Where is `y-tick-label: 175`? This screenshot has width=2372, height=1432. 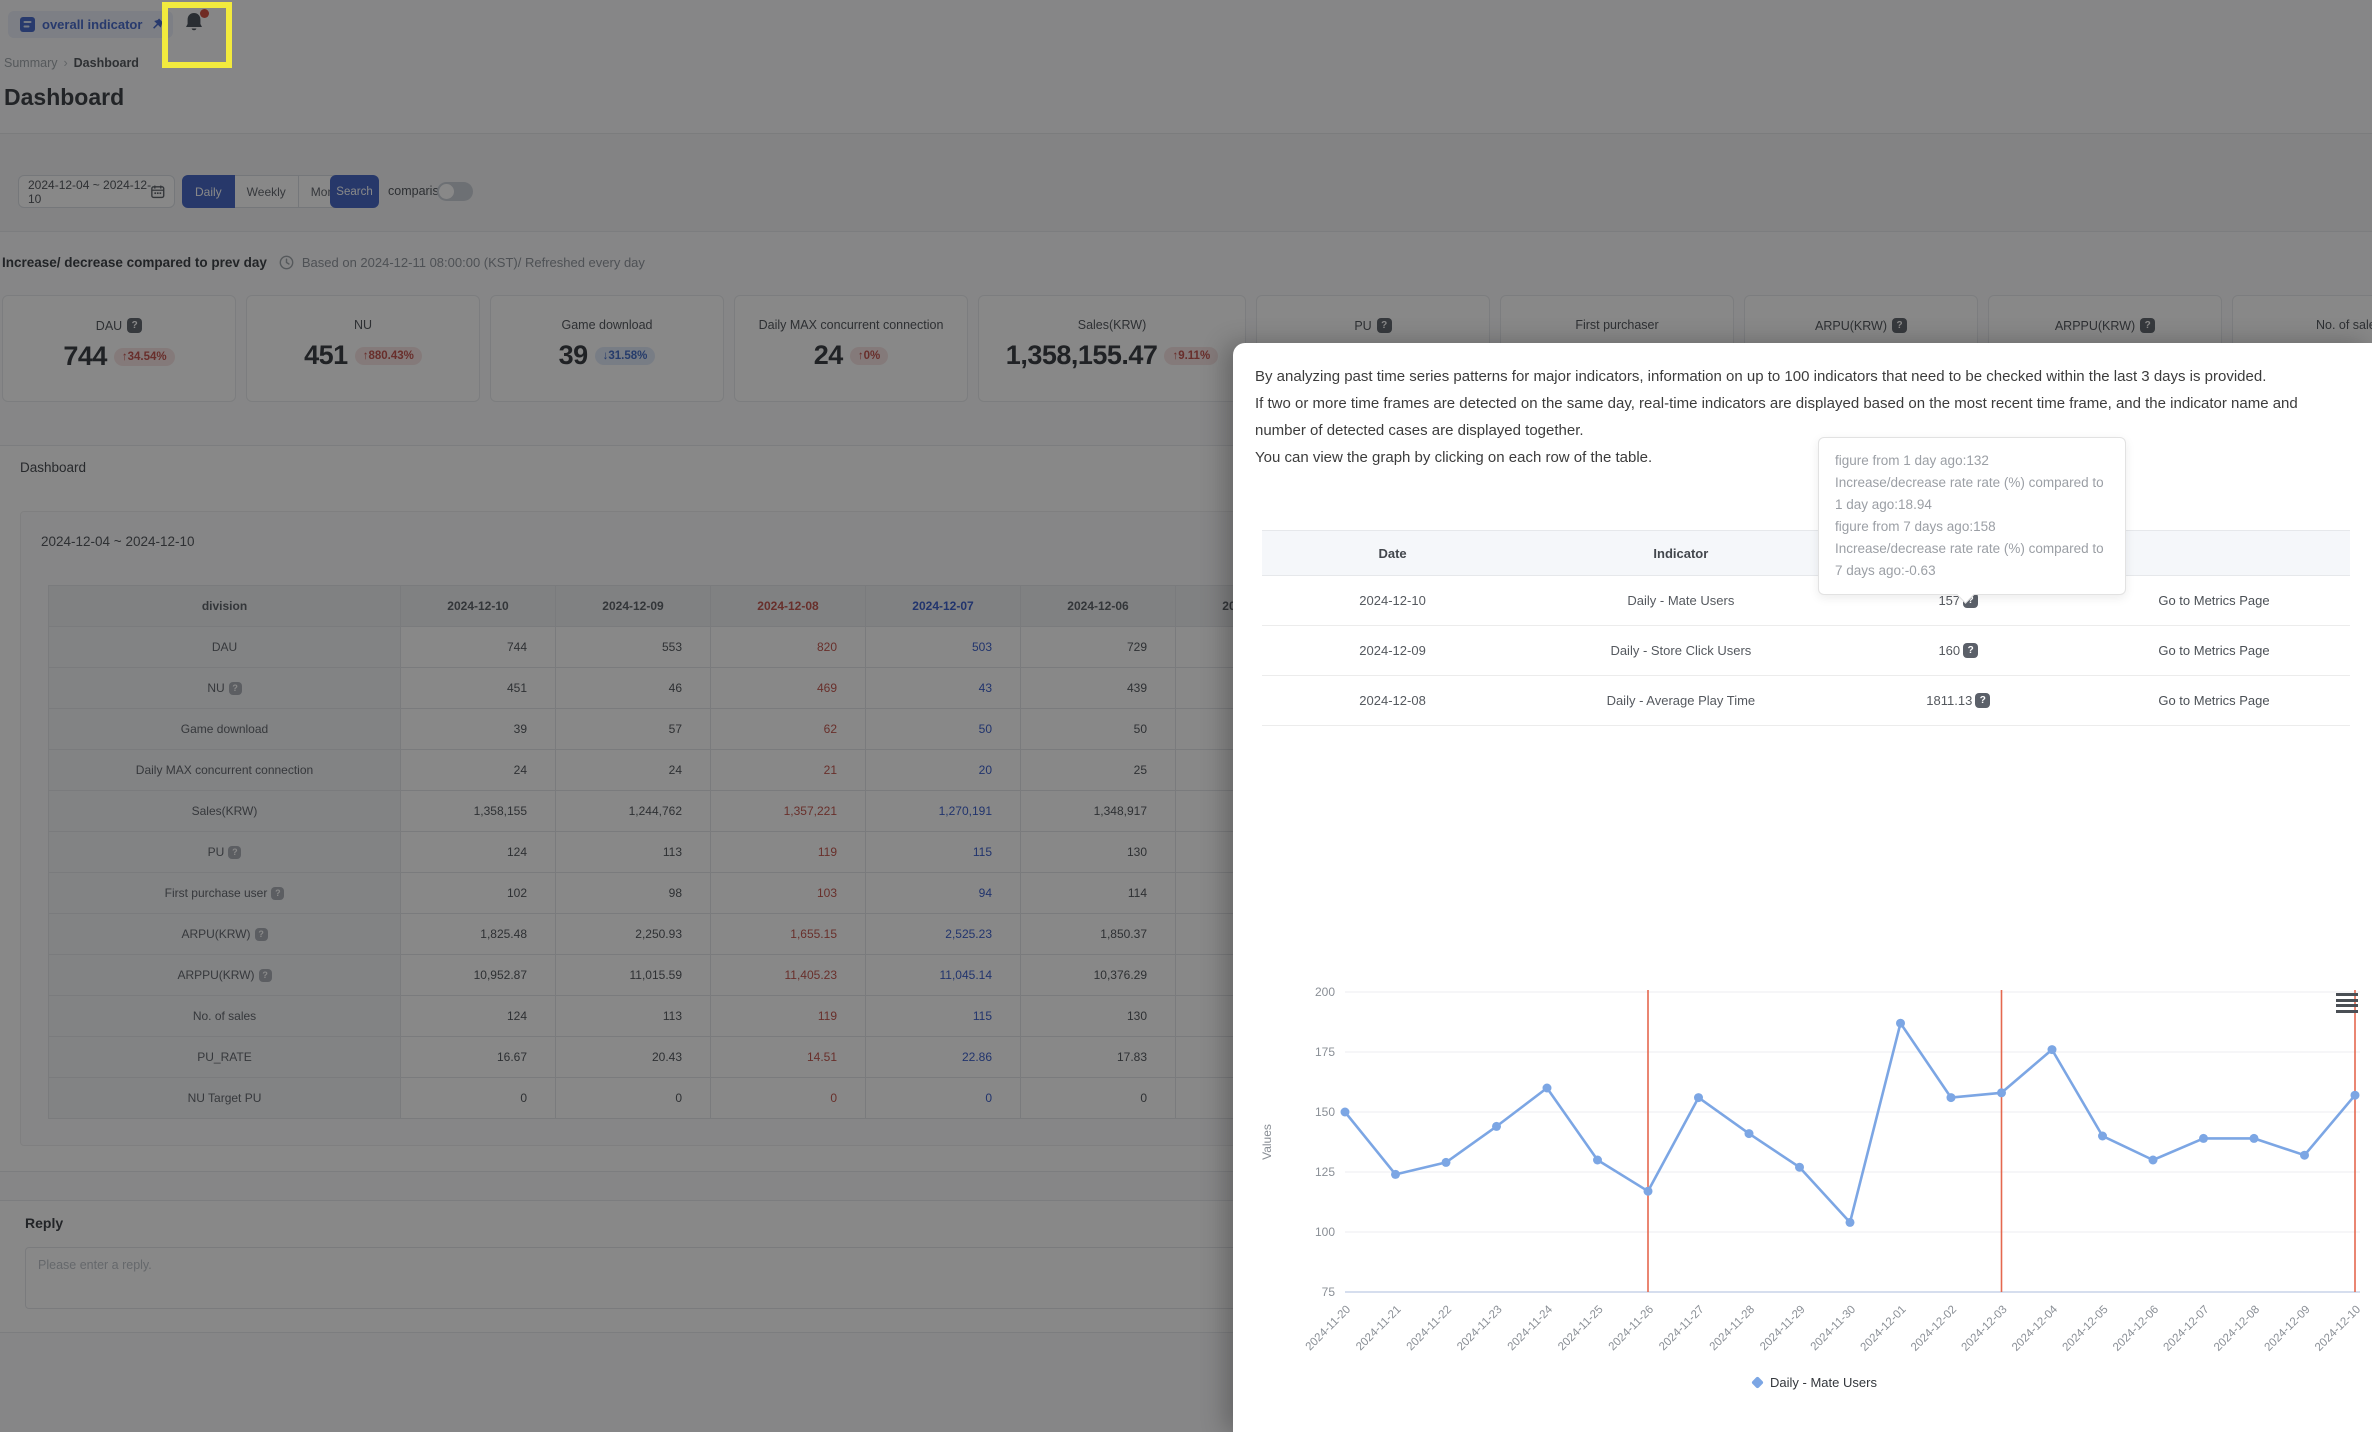 y-tick-label: 175 is located at coordinates (1325, 1052).